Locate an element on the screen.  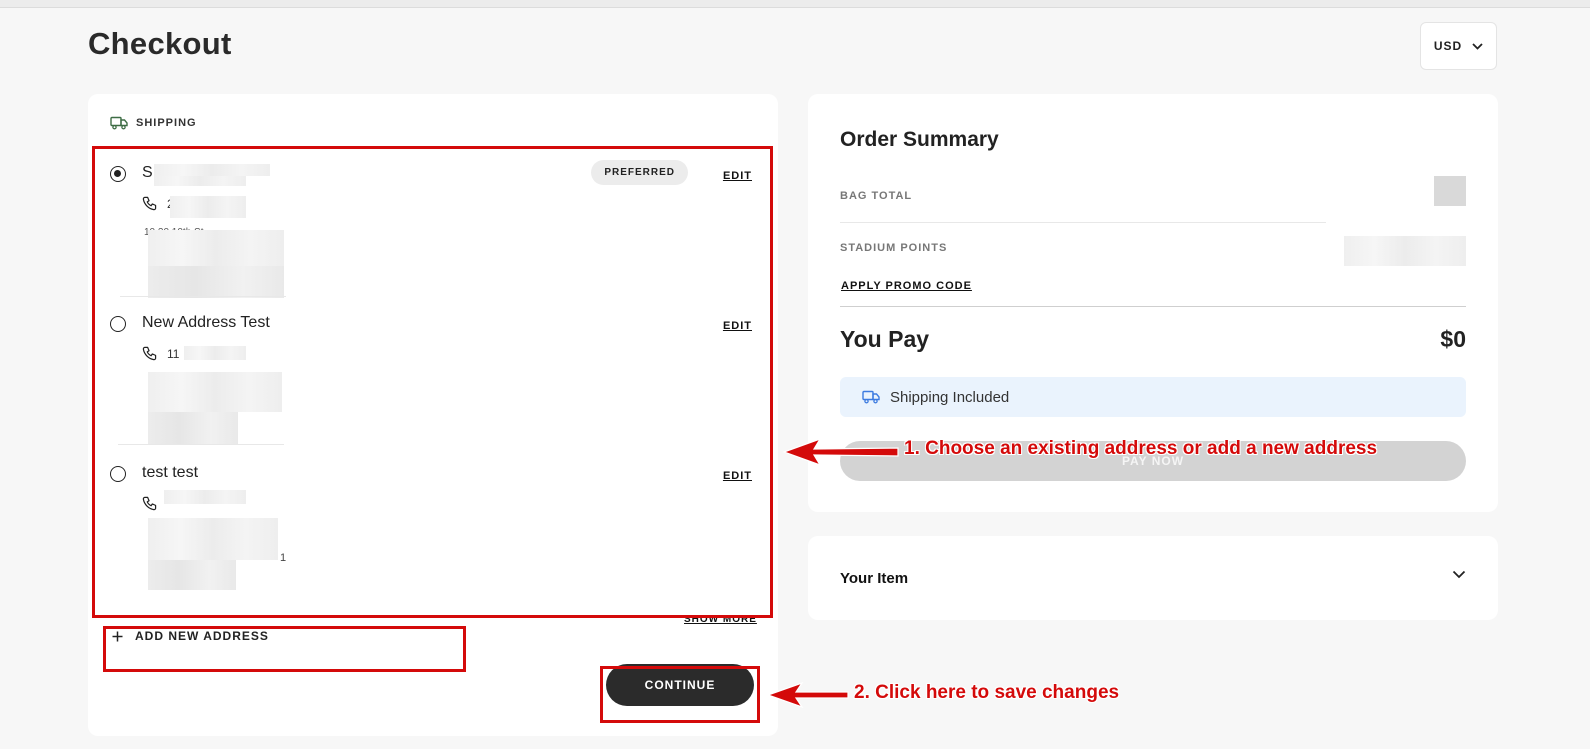
shipping-included-label: Shipping Included is located at coordinates (950, 397).